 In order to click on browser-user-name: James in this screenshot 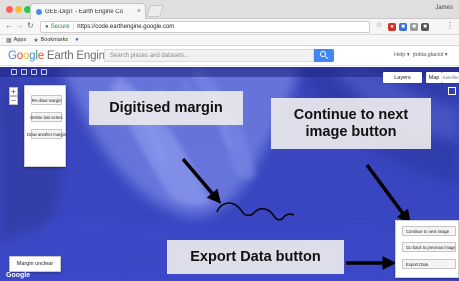, I will do `click(444, 8)`.